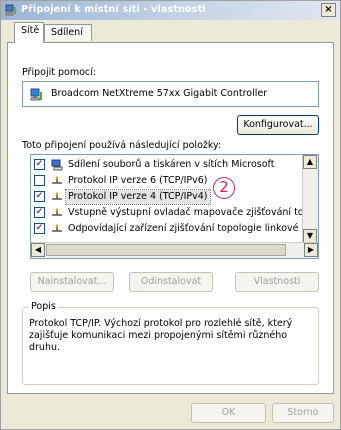 This screenshot has width=341, height=430. I want to click on component-label: Protokol IP verze 4 (TCP/IPv4), so click(138, 197).